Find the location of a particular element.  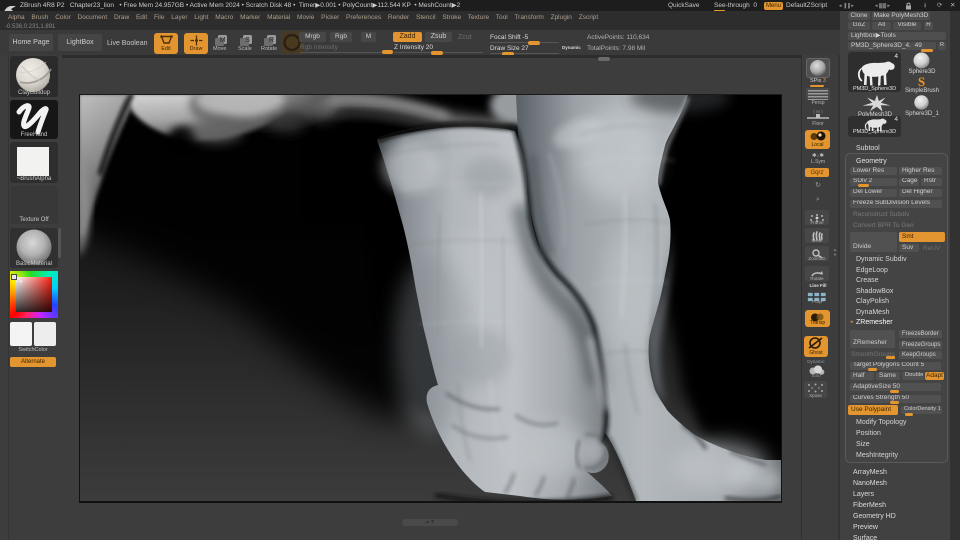

svg-text: S is located at coordinates (247, 40).